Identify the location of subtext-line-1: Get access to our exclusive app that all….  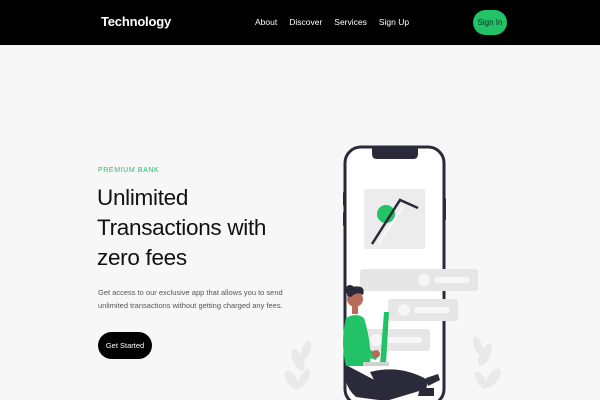
(190, 292).